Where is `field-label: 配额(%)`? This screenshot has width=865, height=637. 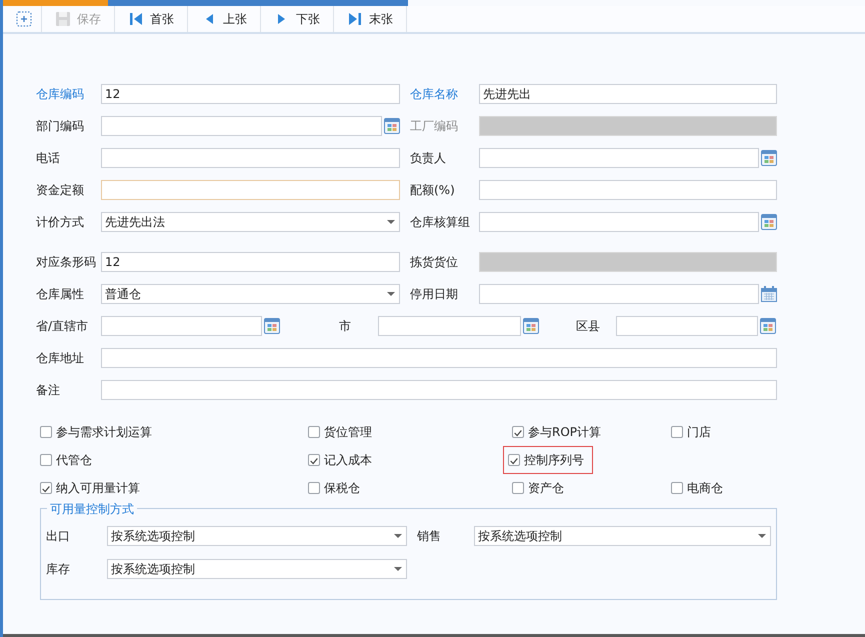
field-label: 配额(%) is located at coordinates (433, 190).